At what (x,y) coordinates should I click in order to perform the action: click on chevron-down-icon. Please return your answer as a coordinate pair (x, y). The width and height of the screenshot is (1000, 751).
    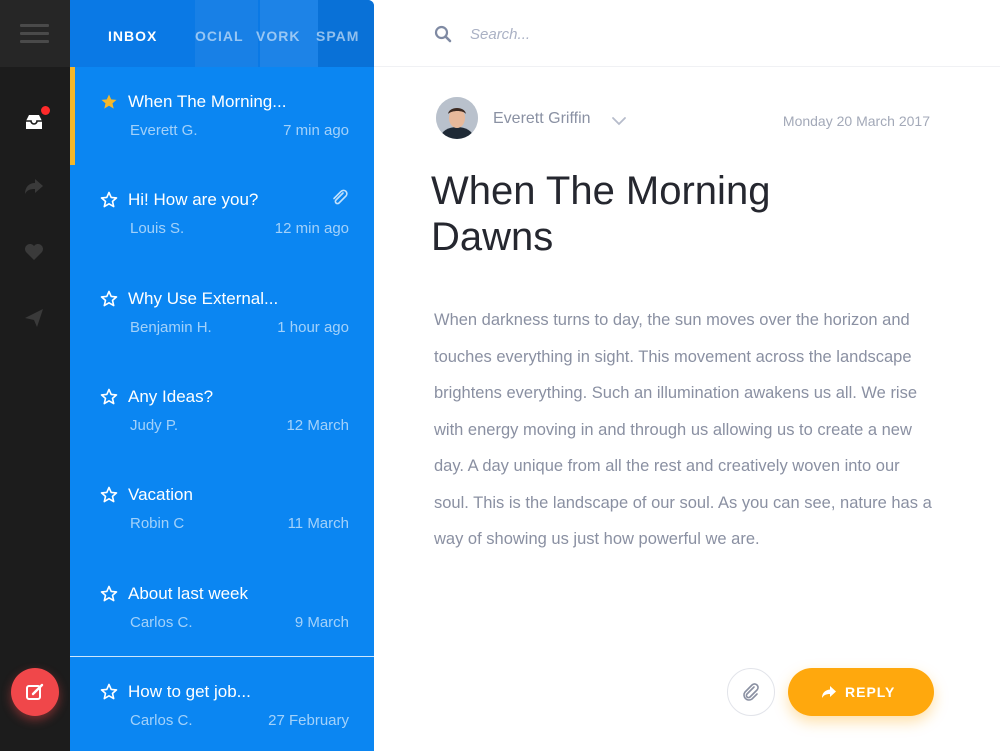
    Looking at the image, I should click on (619, 121).